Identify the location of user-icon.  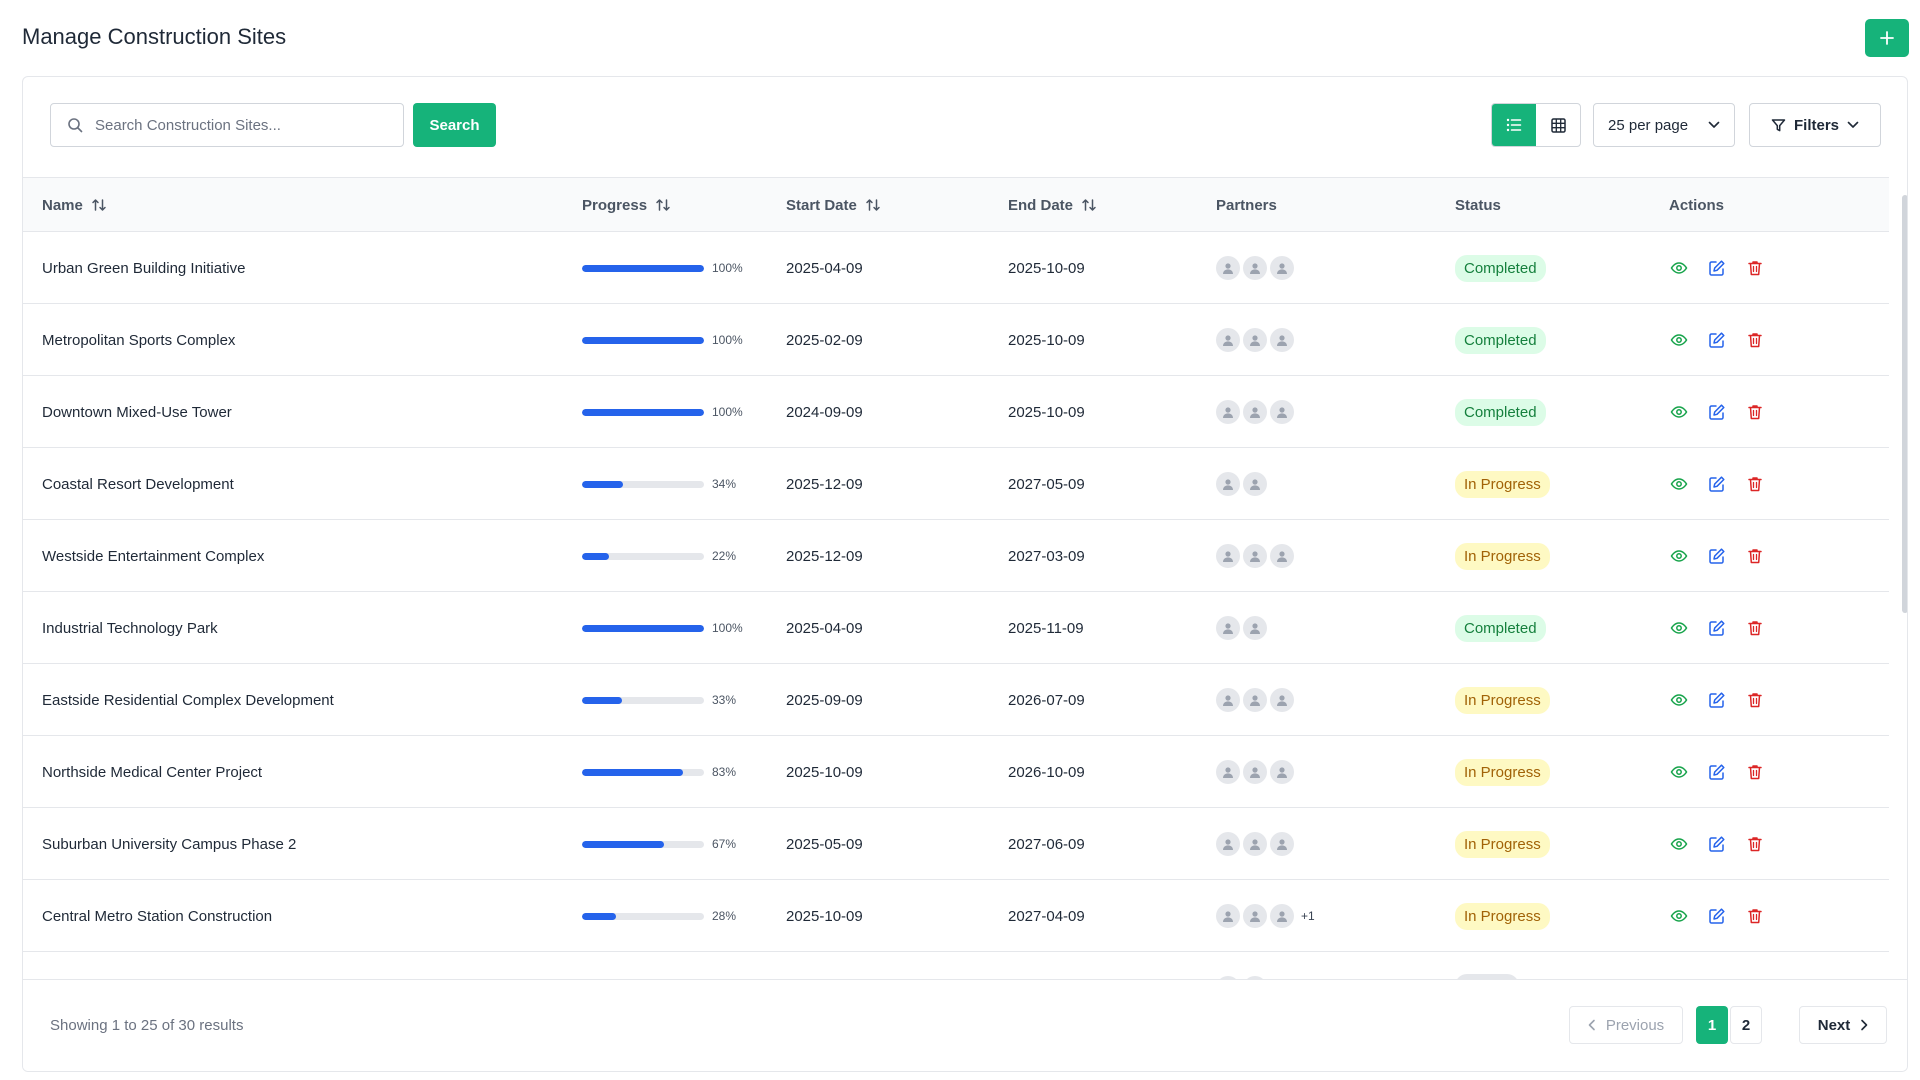
(1255, 556).